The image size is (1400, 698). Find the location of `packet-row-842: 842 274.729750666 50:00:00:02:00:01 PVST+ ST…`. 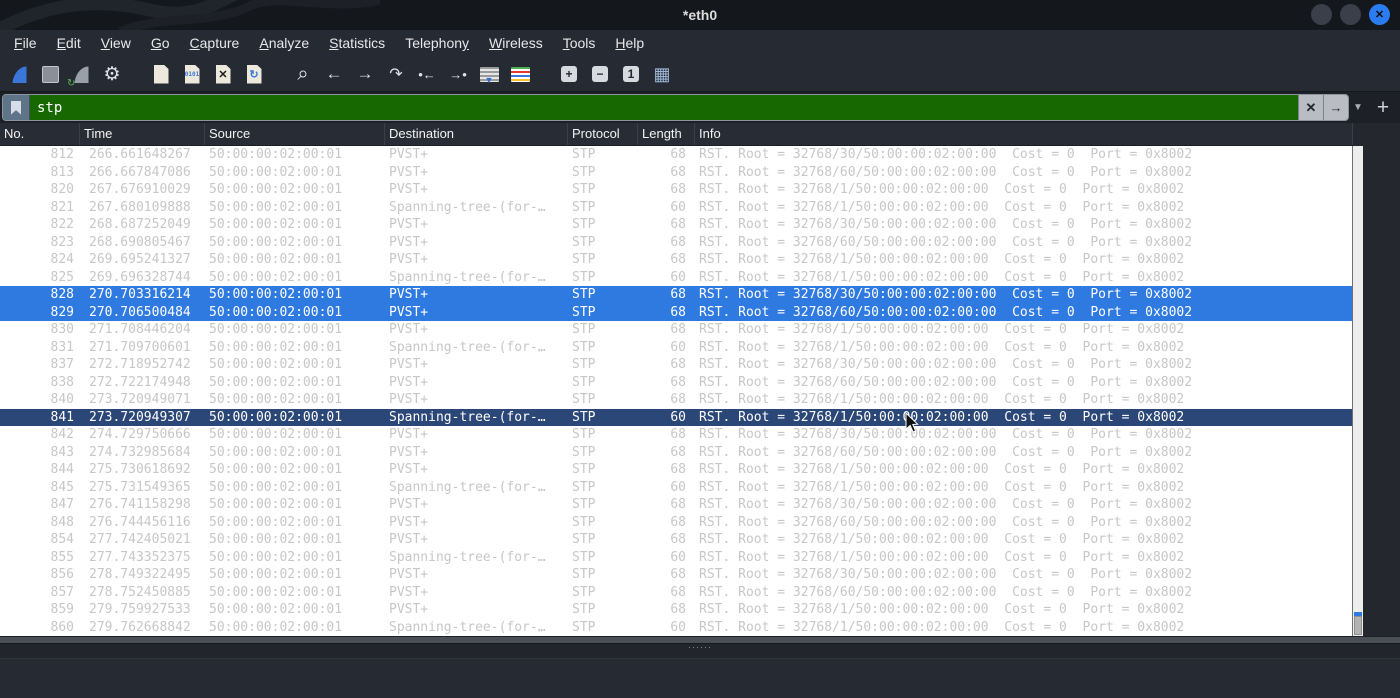

packet-row-842: 842 274.729750666 50:00:00:02:00:01 PVST+ ST… is located at coordinates (676, 435).